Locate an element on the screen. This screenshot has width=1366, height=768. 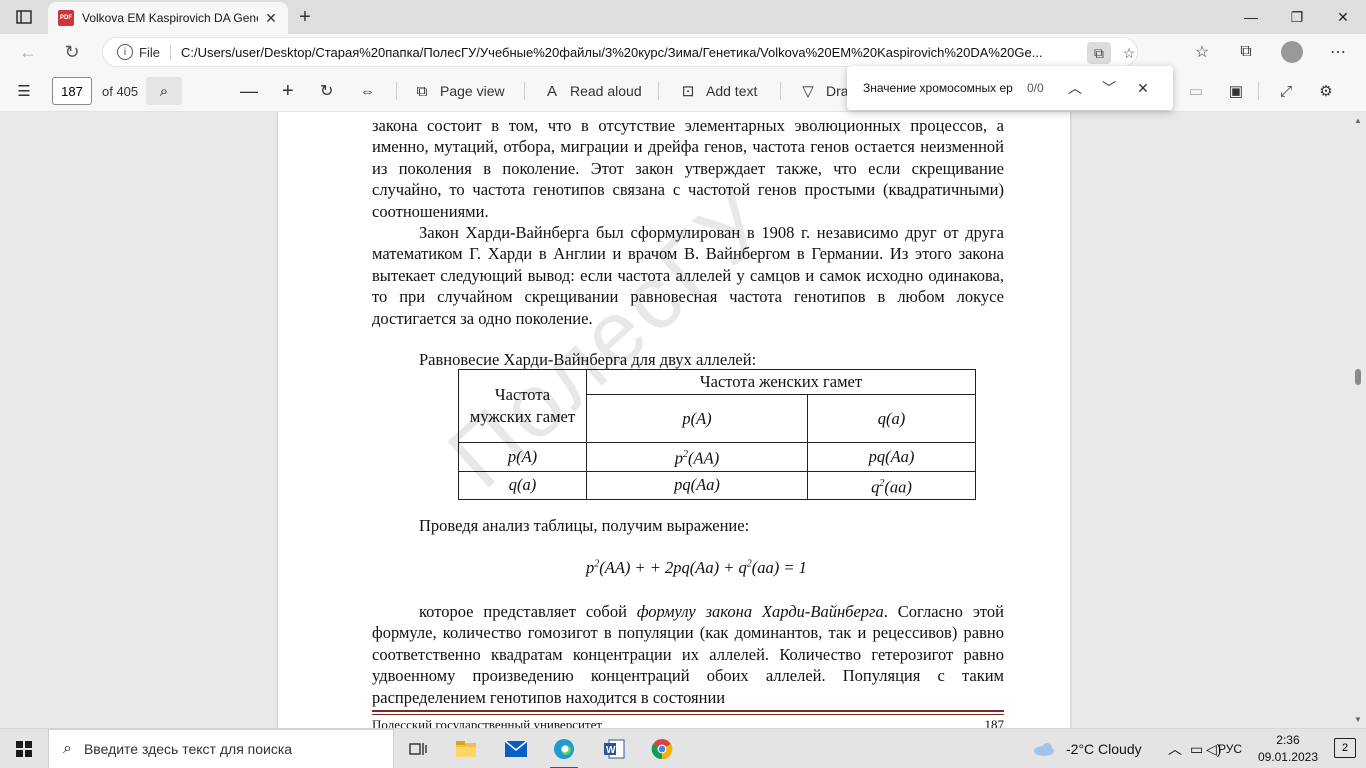
favorites-icon: ☆ is located at coordinates (1202, 52).